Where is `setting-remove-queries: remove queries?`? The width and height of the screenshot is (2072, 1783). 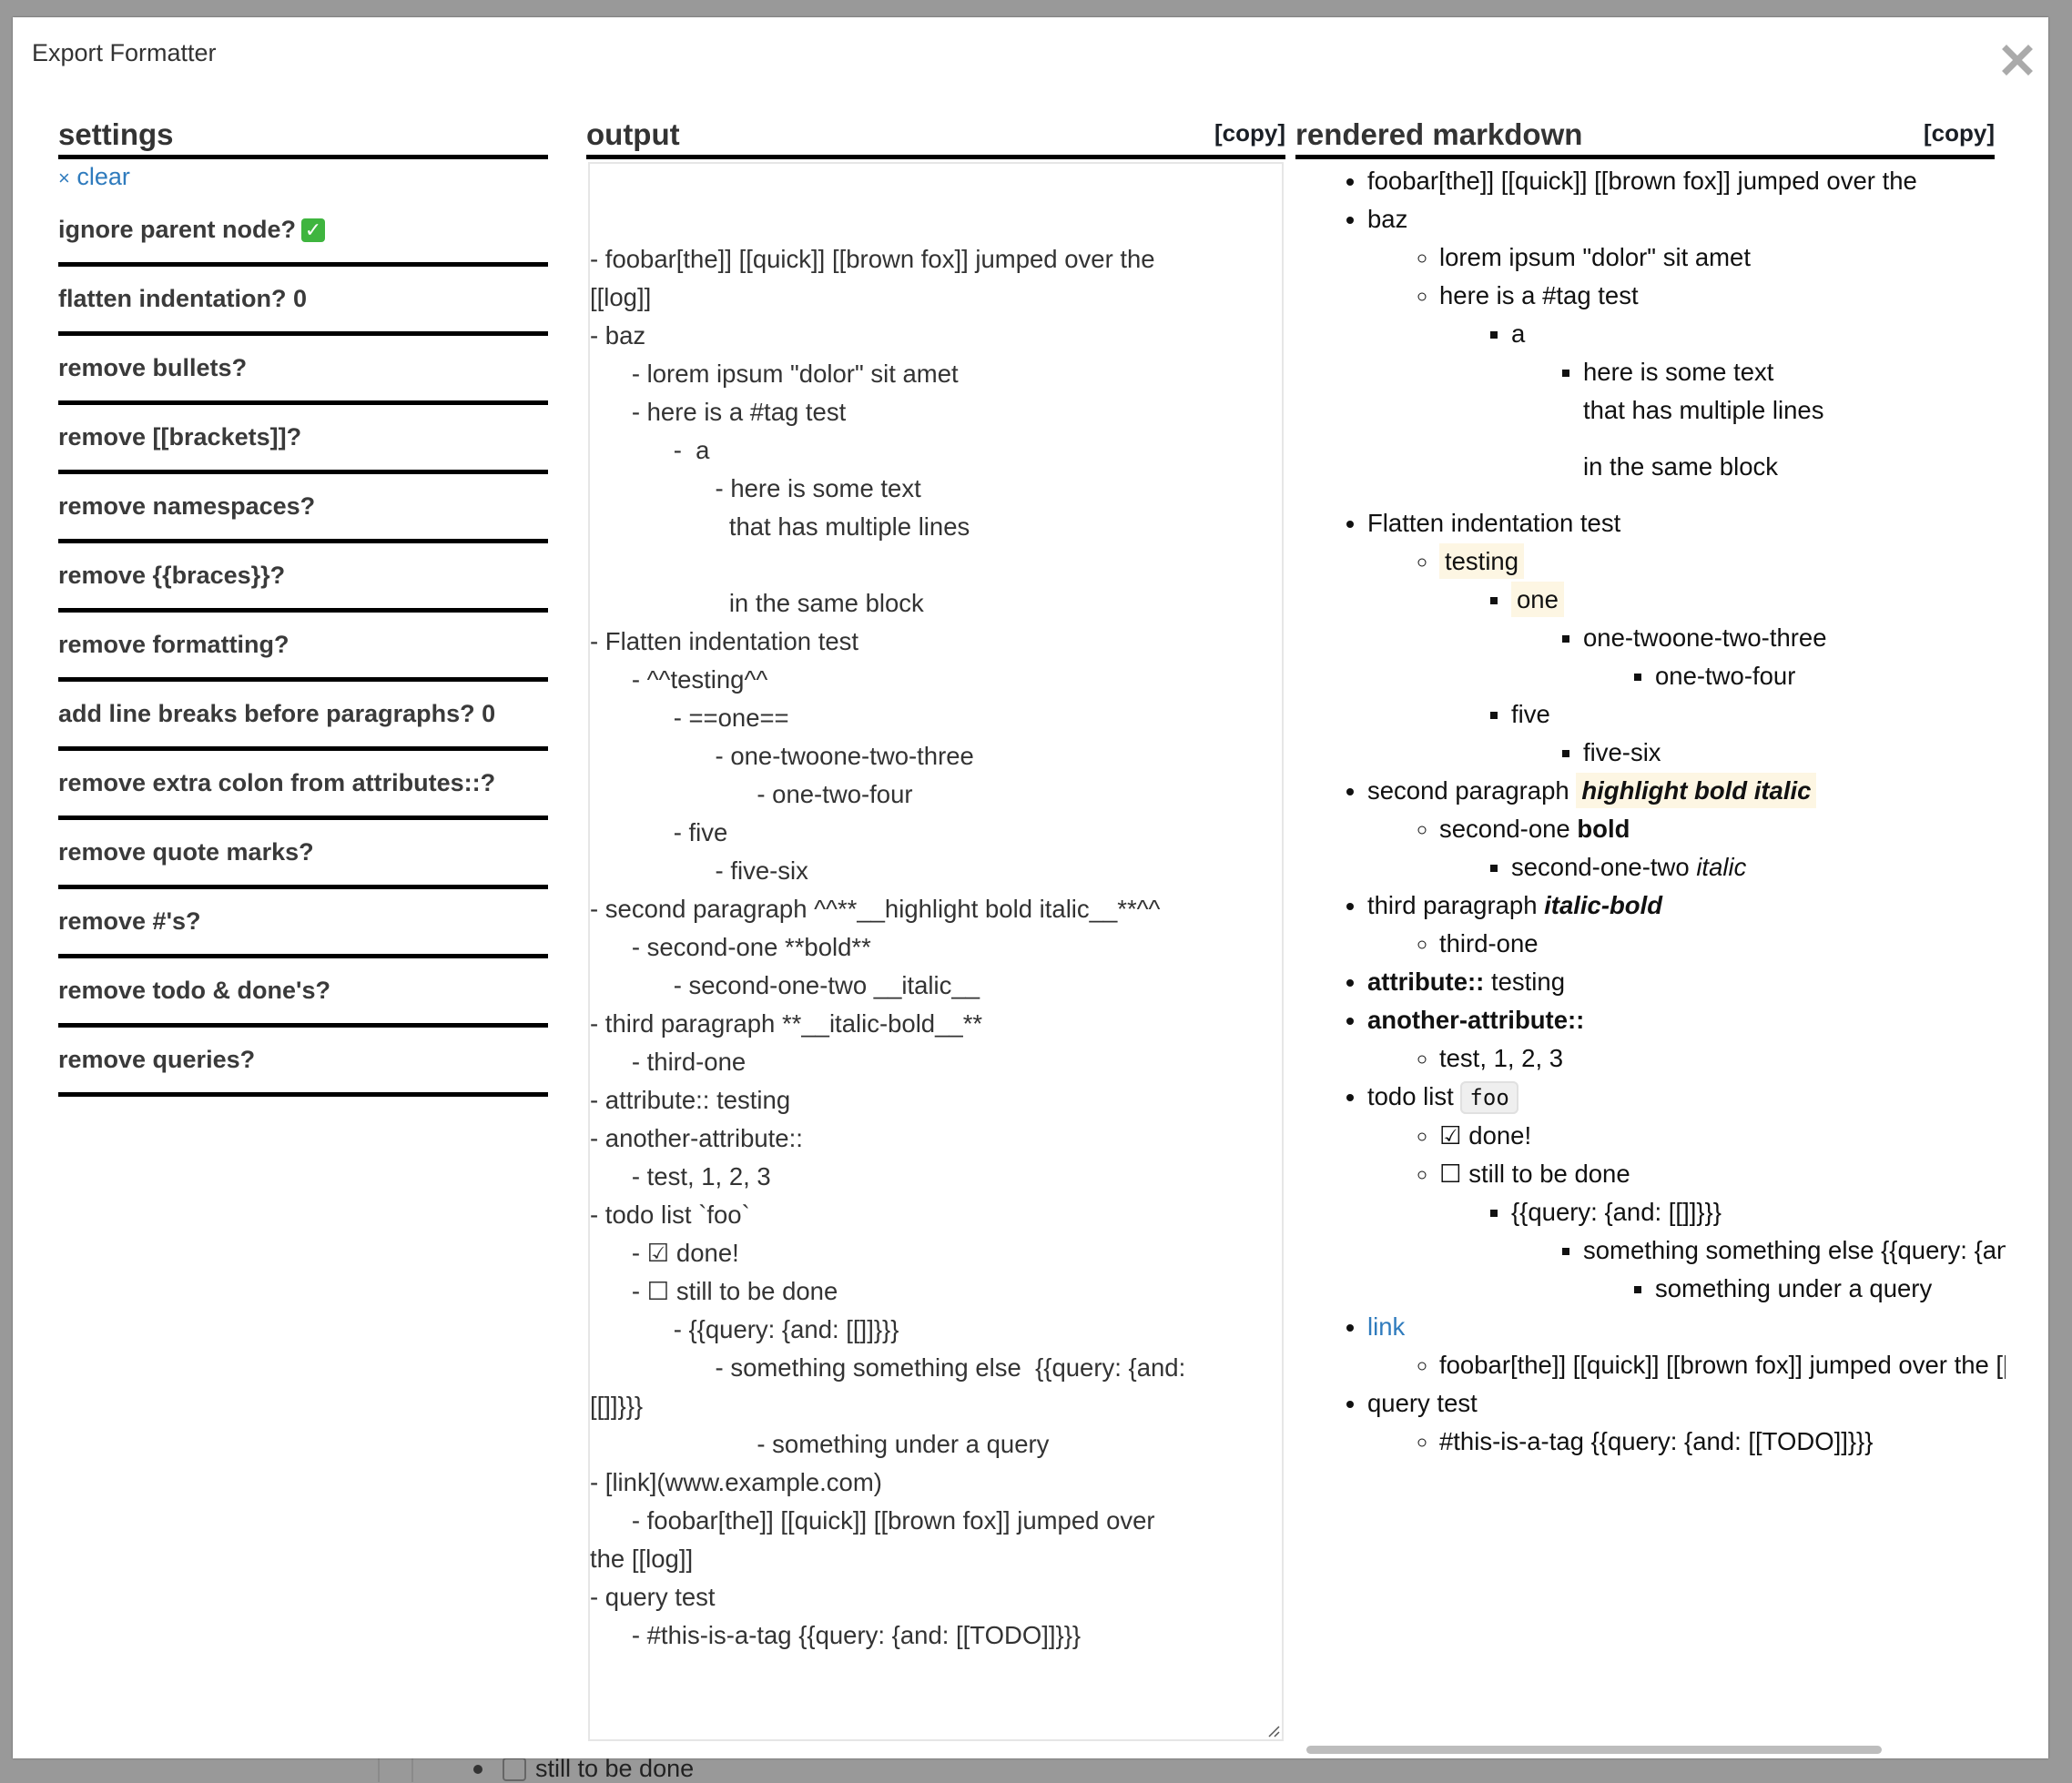 setting-remove-queries: remove queries? is located at coordinates (303, 1062).